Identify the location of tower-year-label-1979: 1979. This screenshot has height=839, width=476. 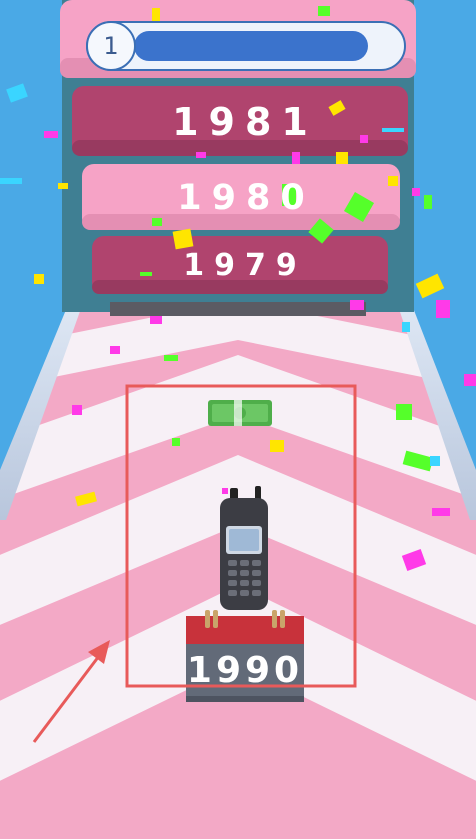
(245, 265).